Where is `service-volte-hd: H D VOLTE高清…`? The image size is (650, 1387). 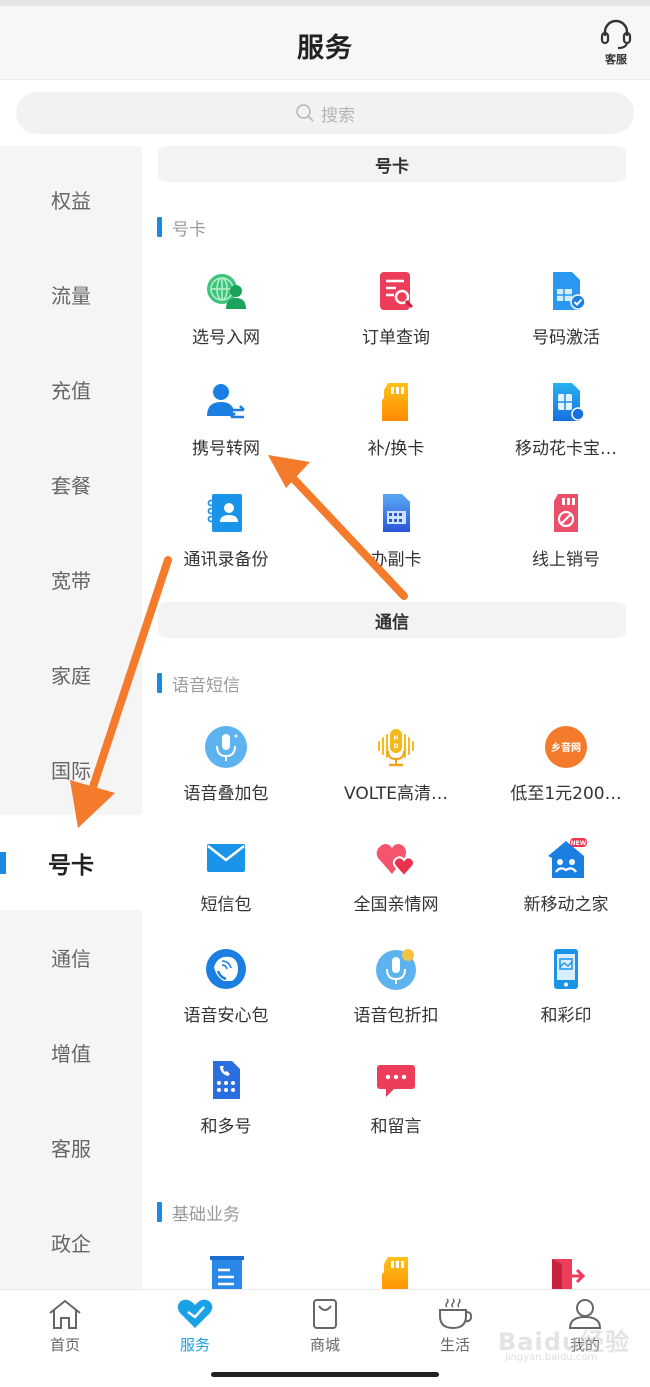 service-volte-hd: H D VOLTE高清… is located at coordinates (396, 775).